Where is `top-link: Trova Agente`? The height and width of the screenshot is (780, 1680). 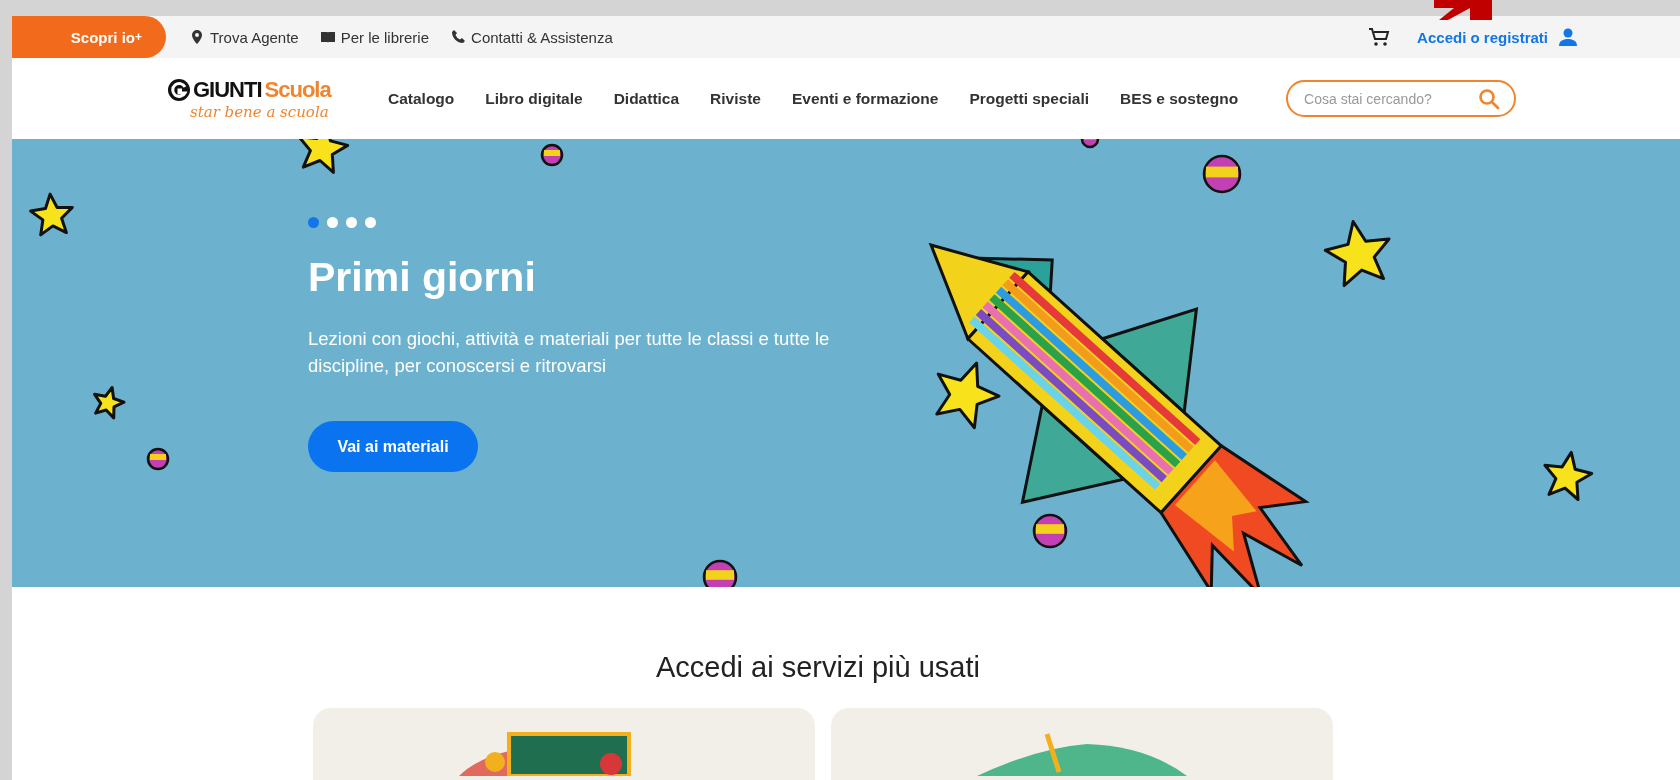
top-link: Trova Agente is located at coordinates (244, 37).